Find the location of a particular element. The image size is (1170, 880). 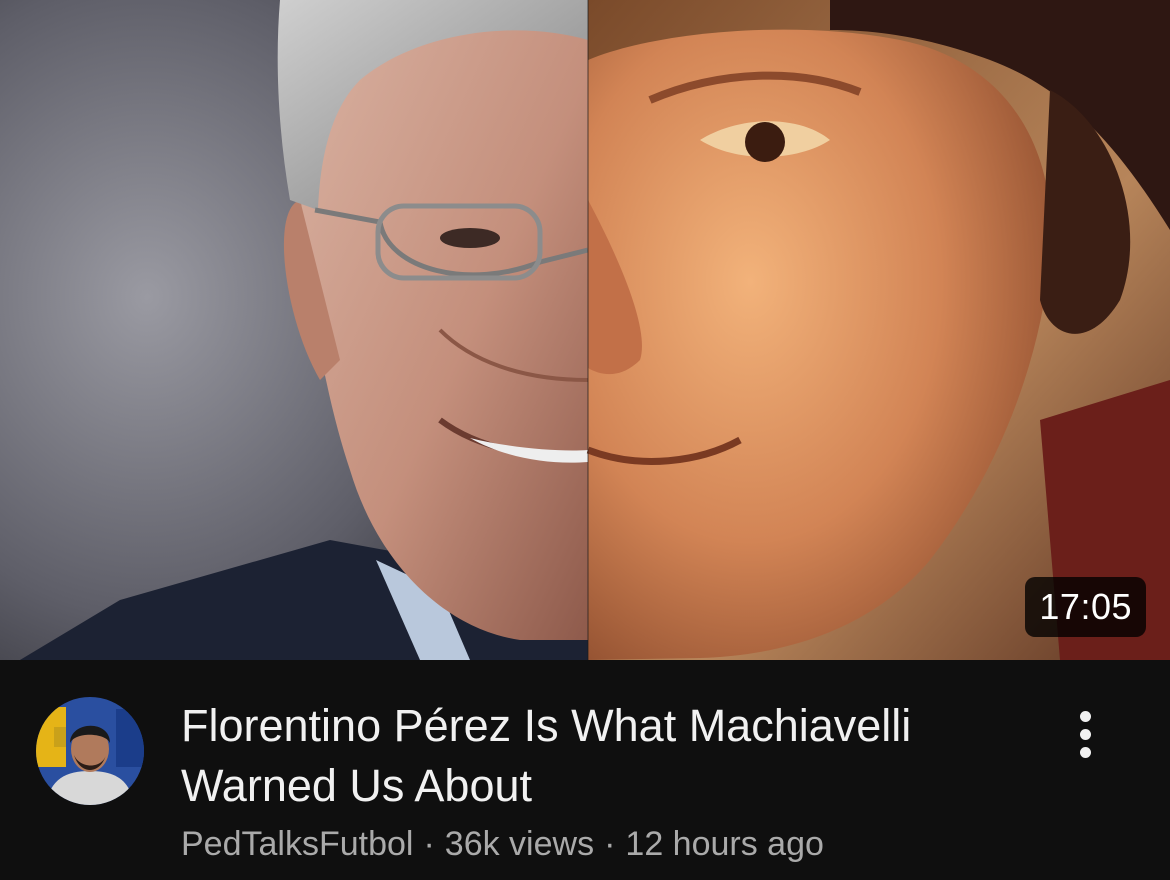

avatar-image is located at coordinates (90, 751).